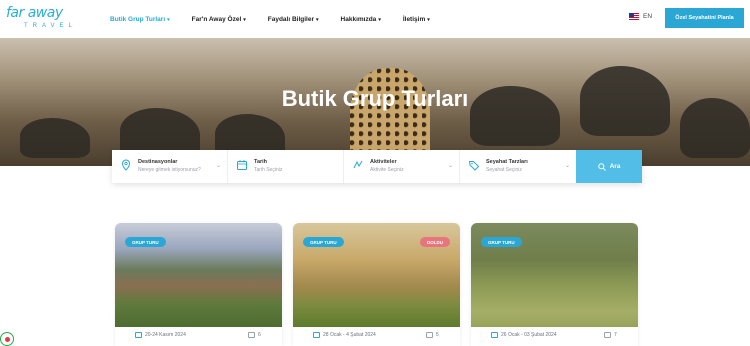 This screenshot has width=750, height=346. What do you see at coordinates (615, 166) in the screenshot?
I see `search-button-label: Ara` at bounding box center [615, 166].